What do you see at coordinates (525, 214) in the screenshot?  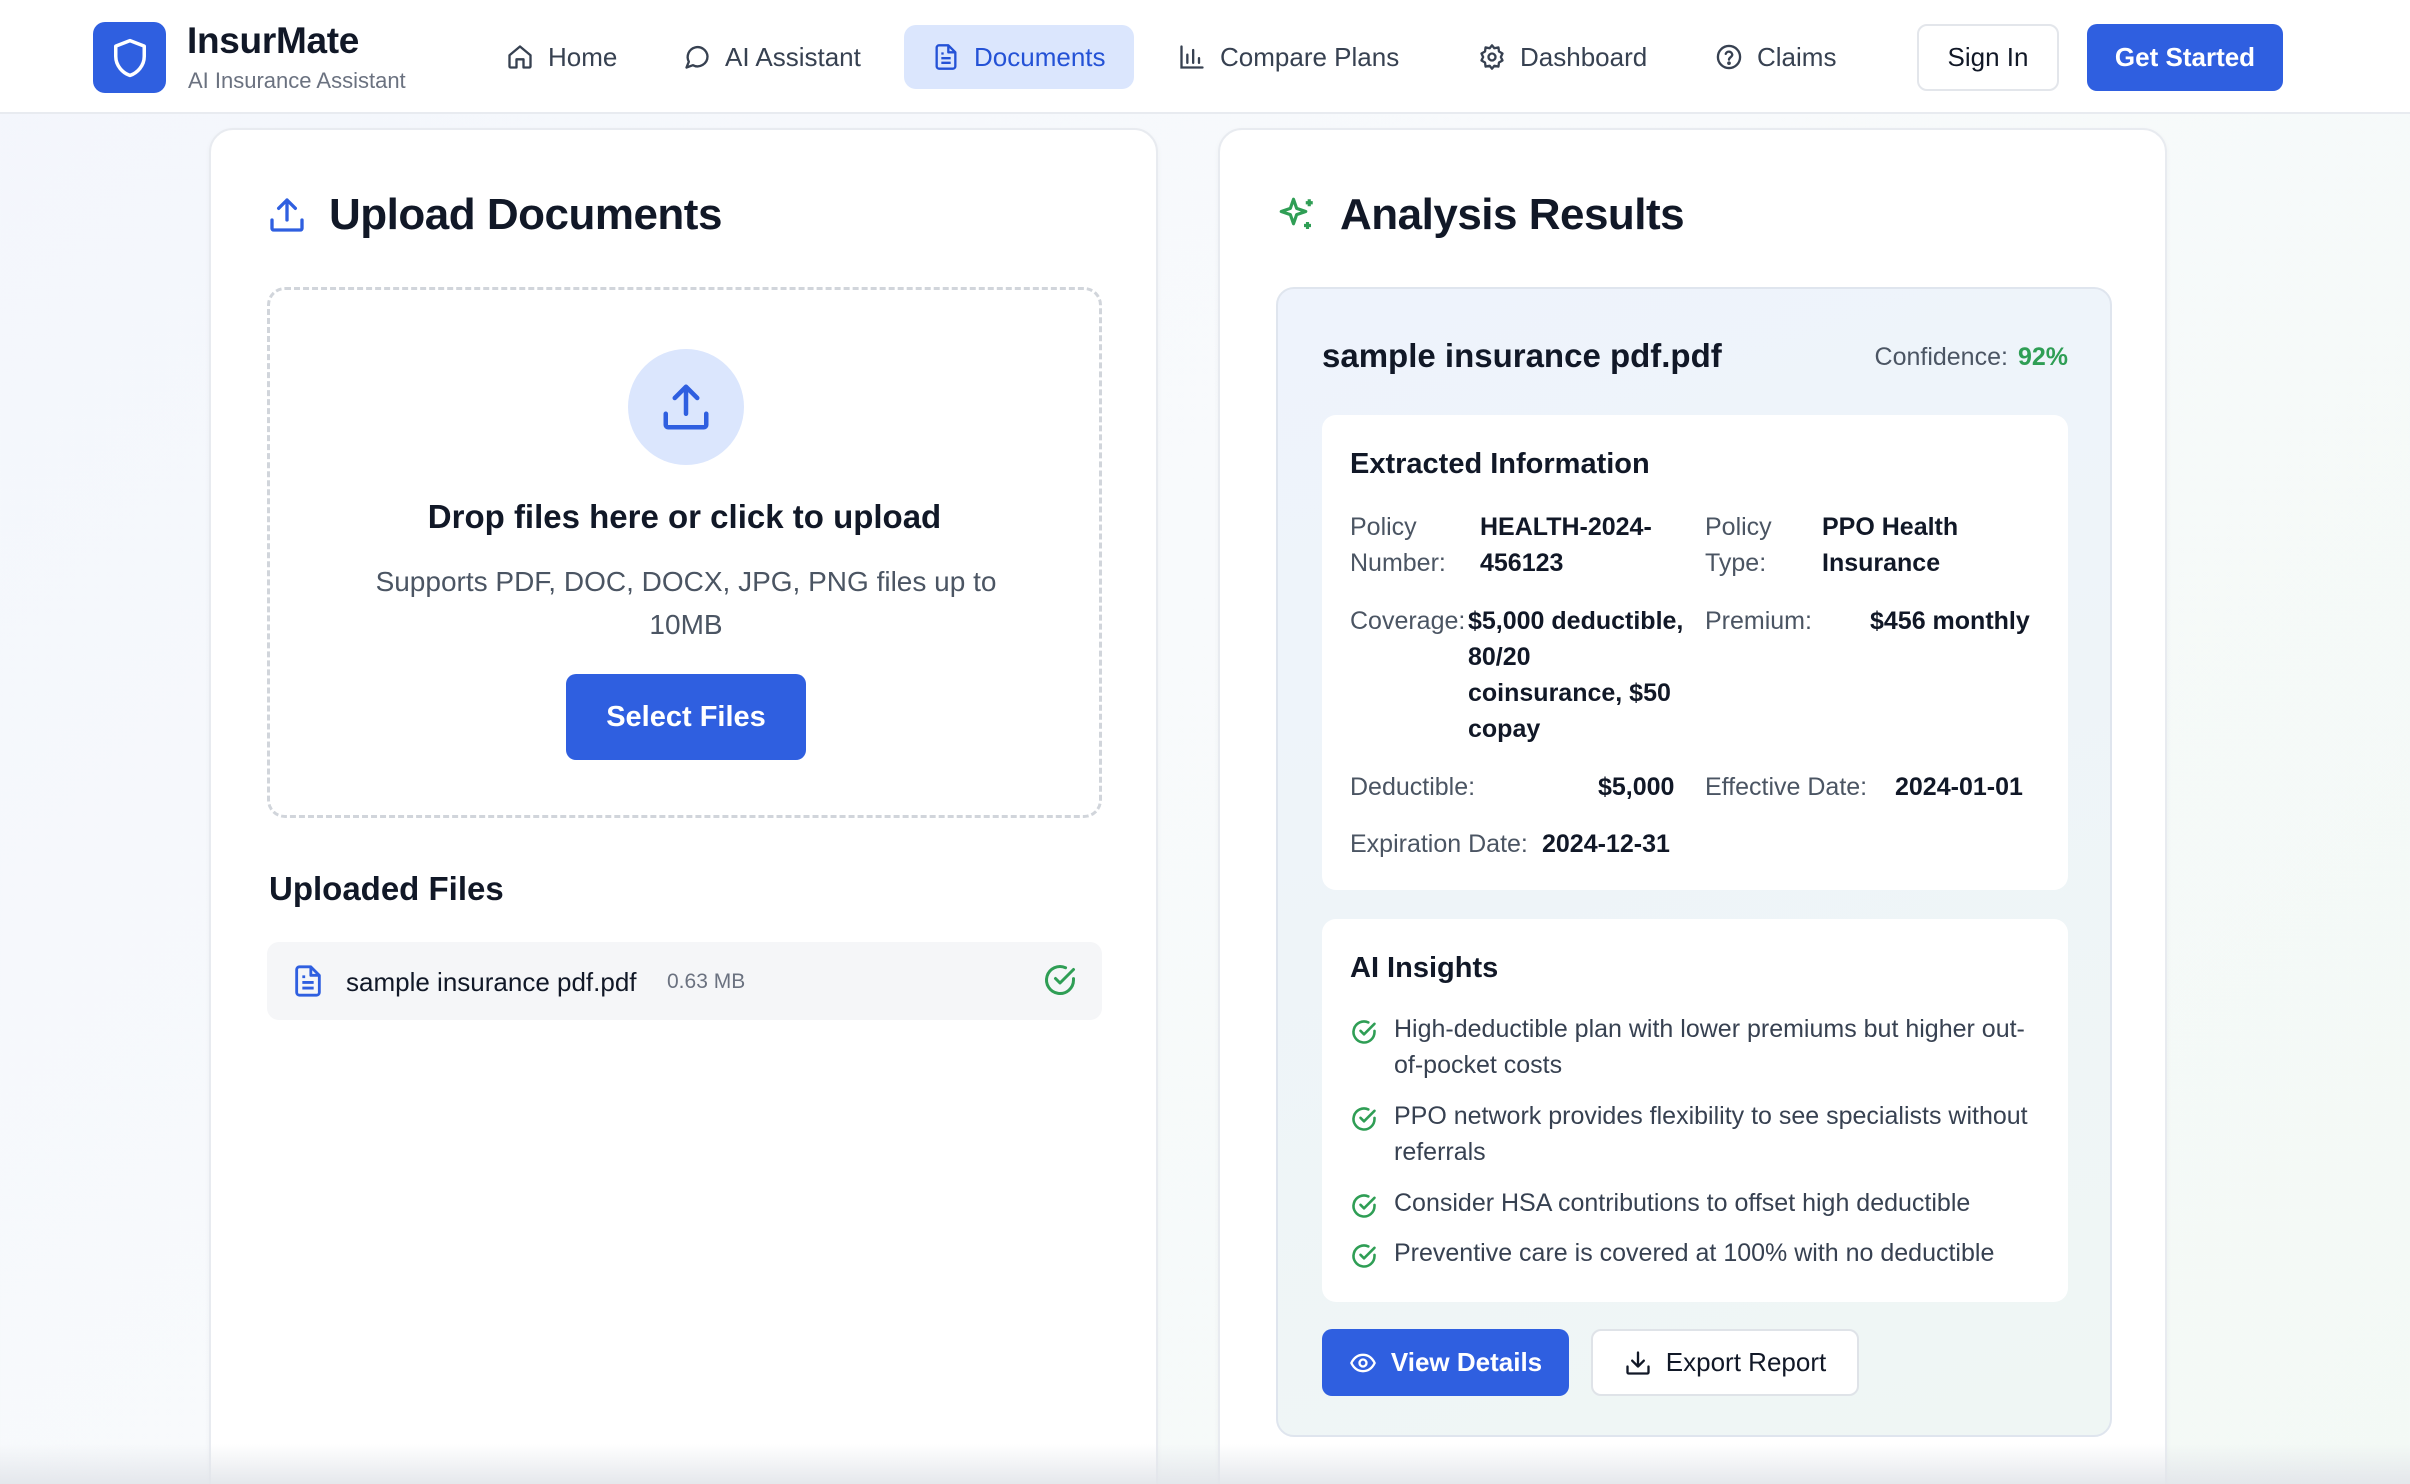 I see `upload-card-title: Upload Documents` at bounding box center [525, 214].